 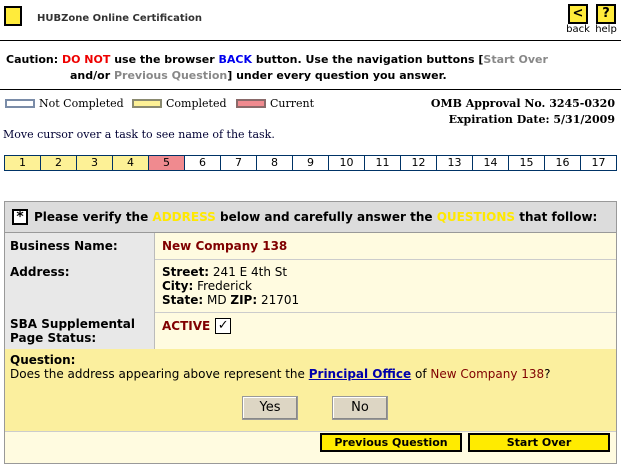 I want to click on app-title: HUBZone Online Certification, so click(x=120, y=18).